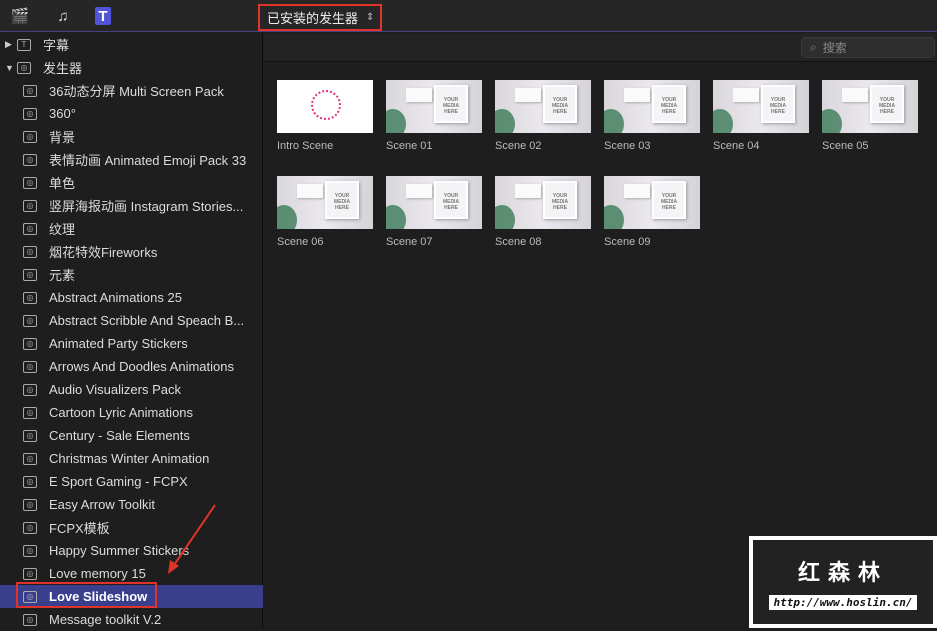  I want to click on generator-tile: Intro Scene, so click(325, 116).